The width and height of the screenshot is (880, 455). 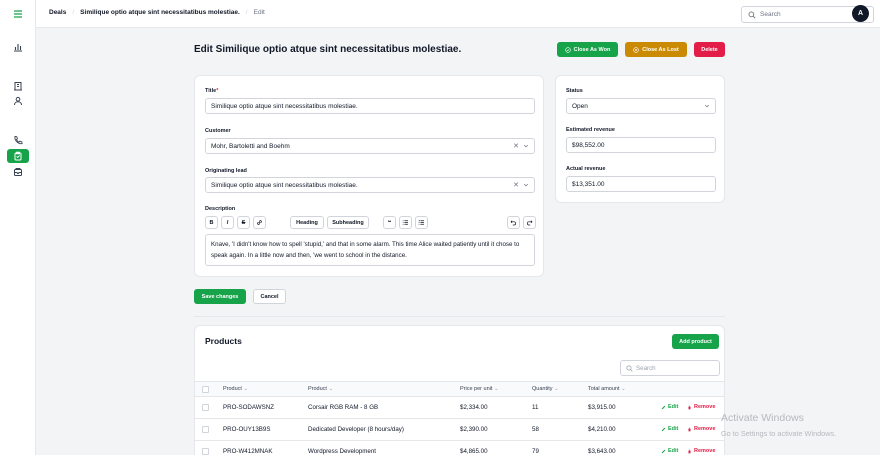 What do you see at coordinates (526, 146) in the screenshot?
I see `chevron-down-icon` at bounding box center [526, 146].